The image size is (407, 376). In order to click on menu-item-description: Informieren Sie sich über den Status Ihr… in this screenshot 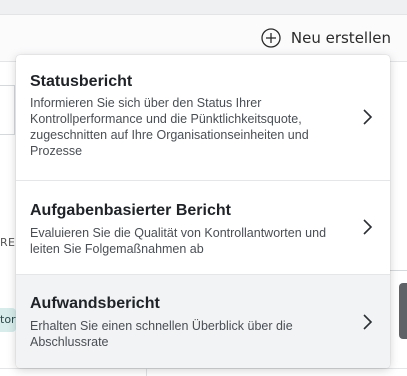, I will do `click(169, 127)`.